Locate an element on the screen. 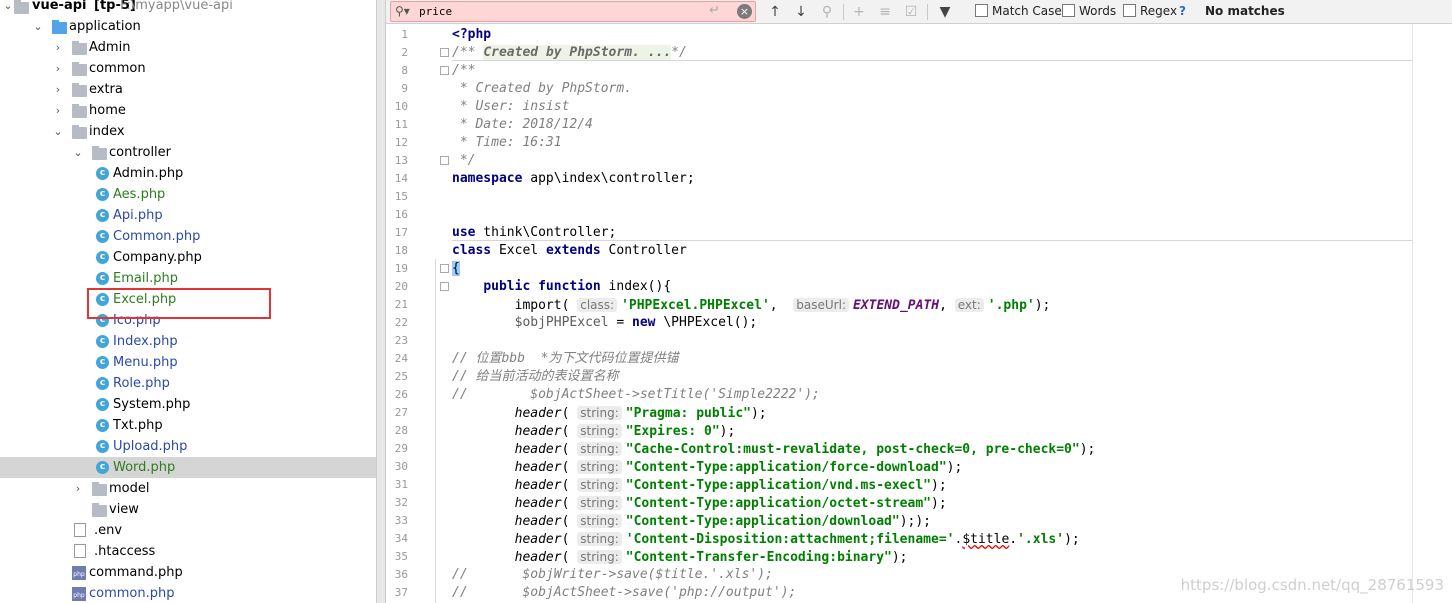 The width and height of the screenshot is (1452, 603). match-case-label: Match Case is located at coordinates (1027, 11).